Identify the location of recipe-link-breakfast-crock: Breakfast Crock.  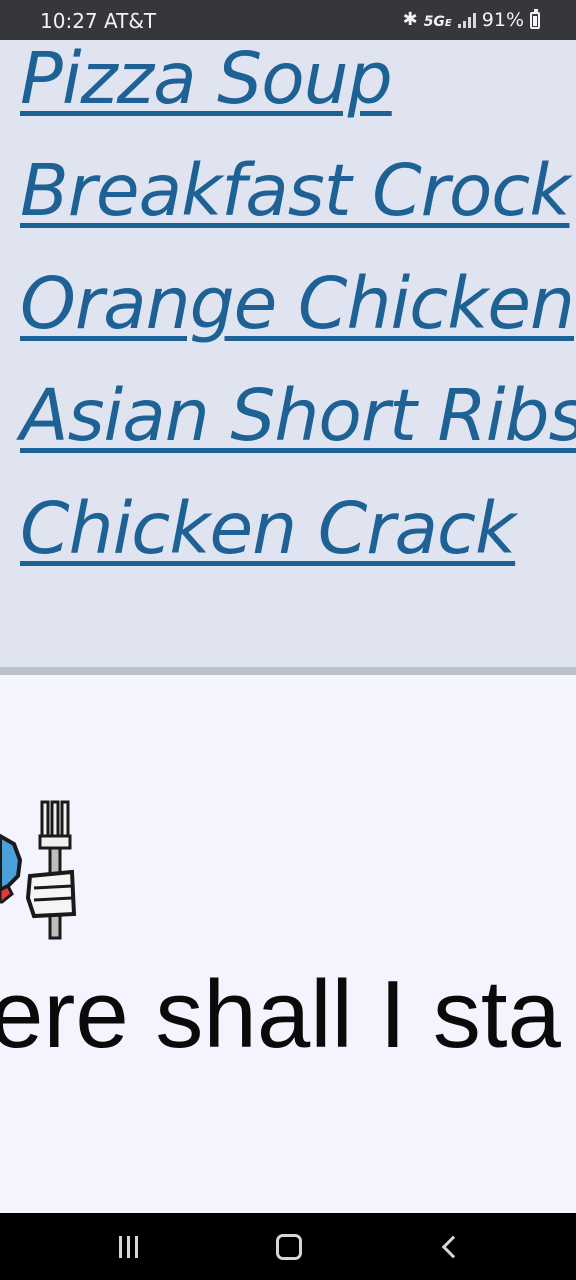
(295, 191).